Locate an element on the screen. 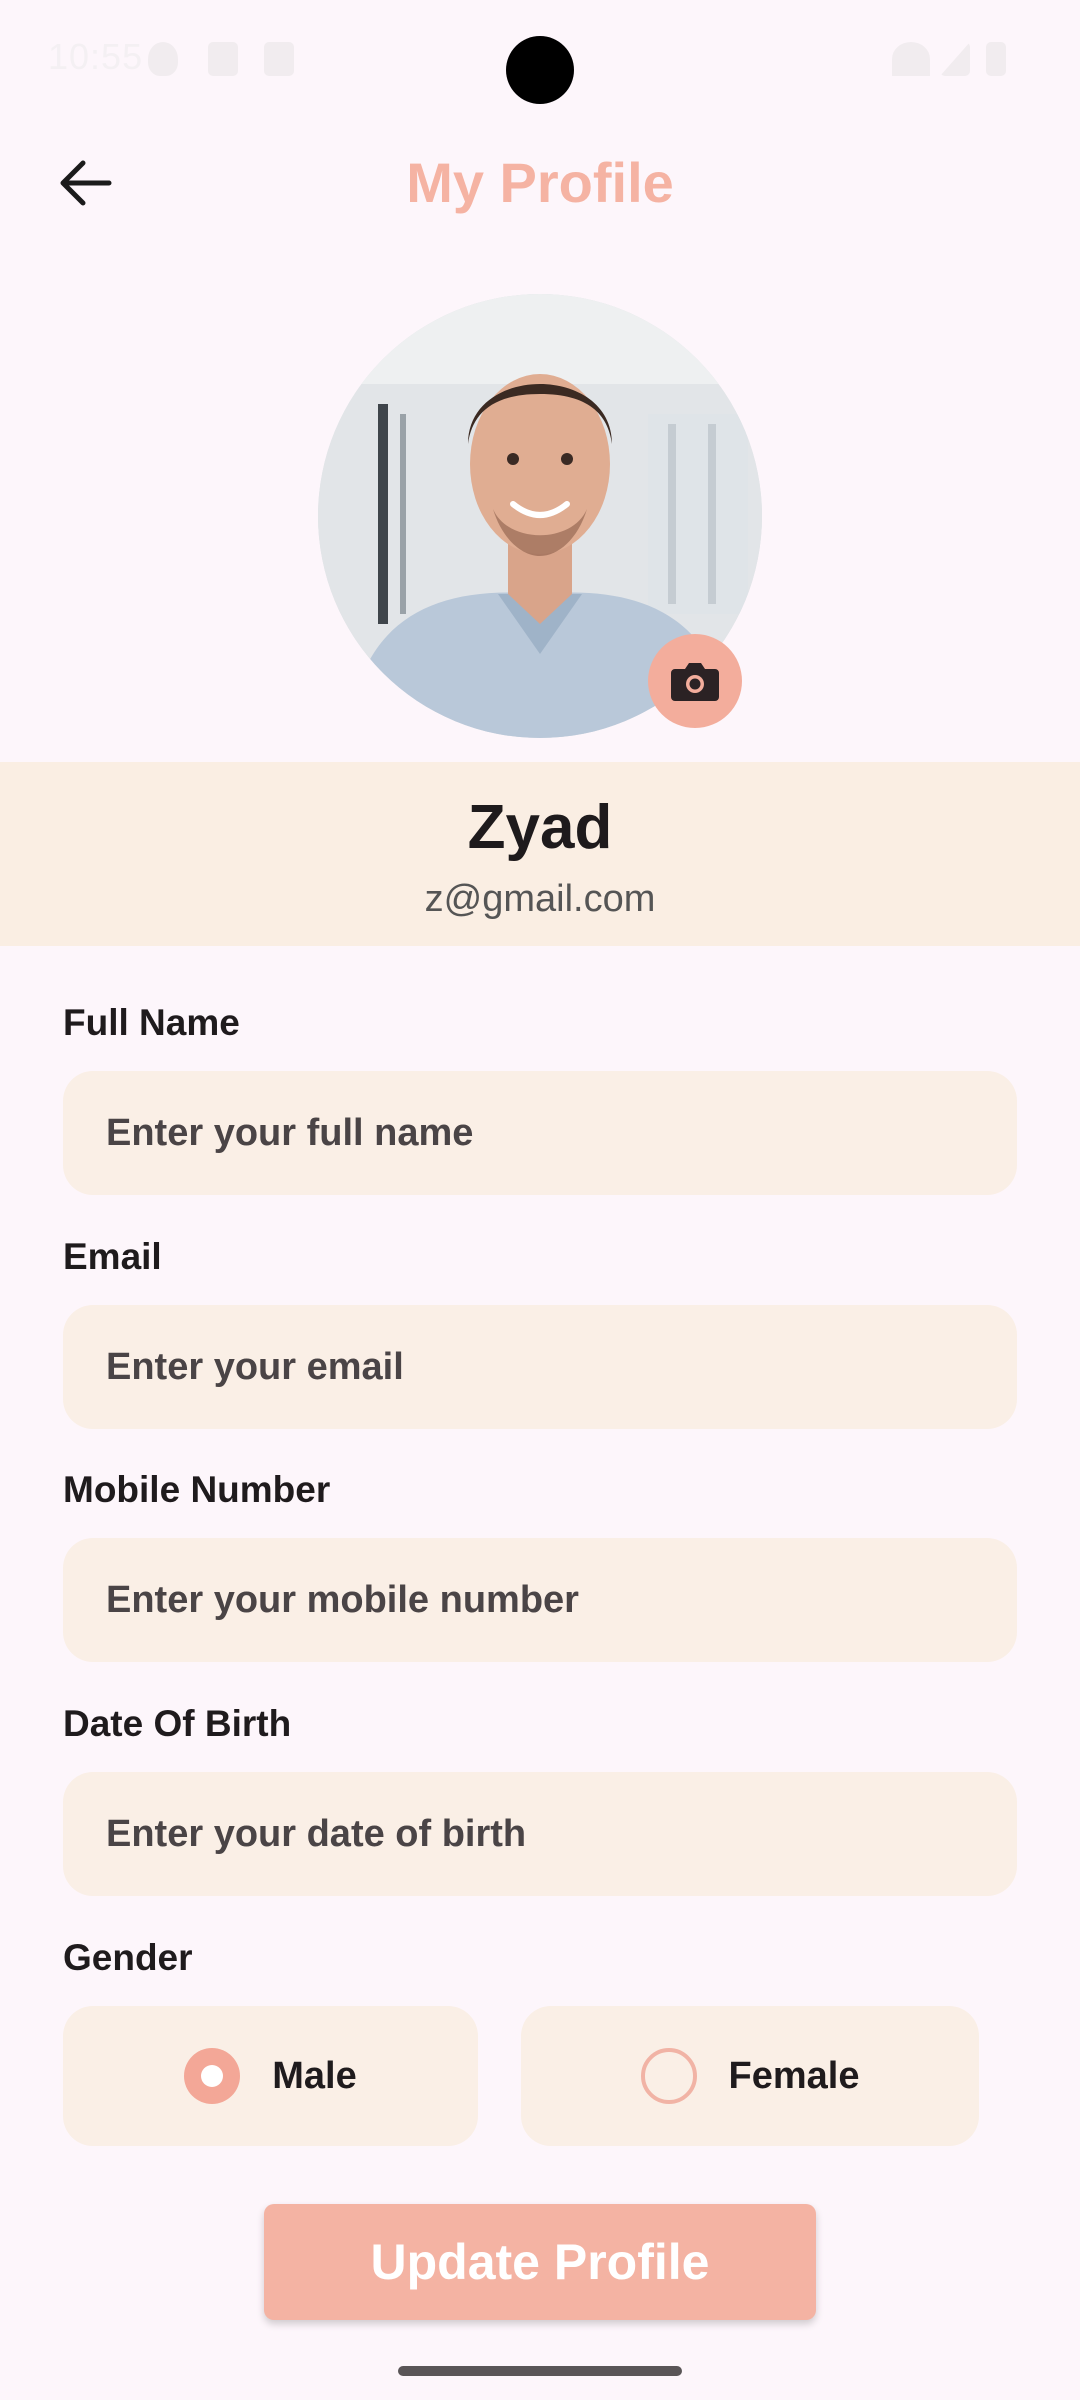 The image size is (1080, 2400). email-label: Email is located at coordinates (112, 1256).